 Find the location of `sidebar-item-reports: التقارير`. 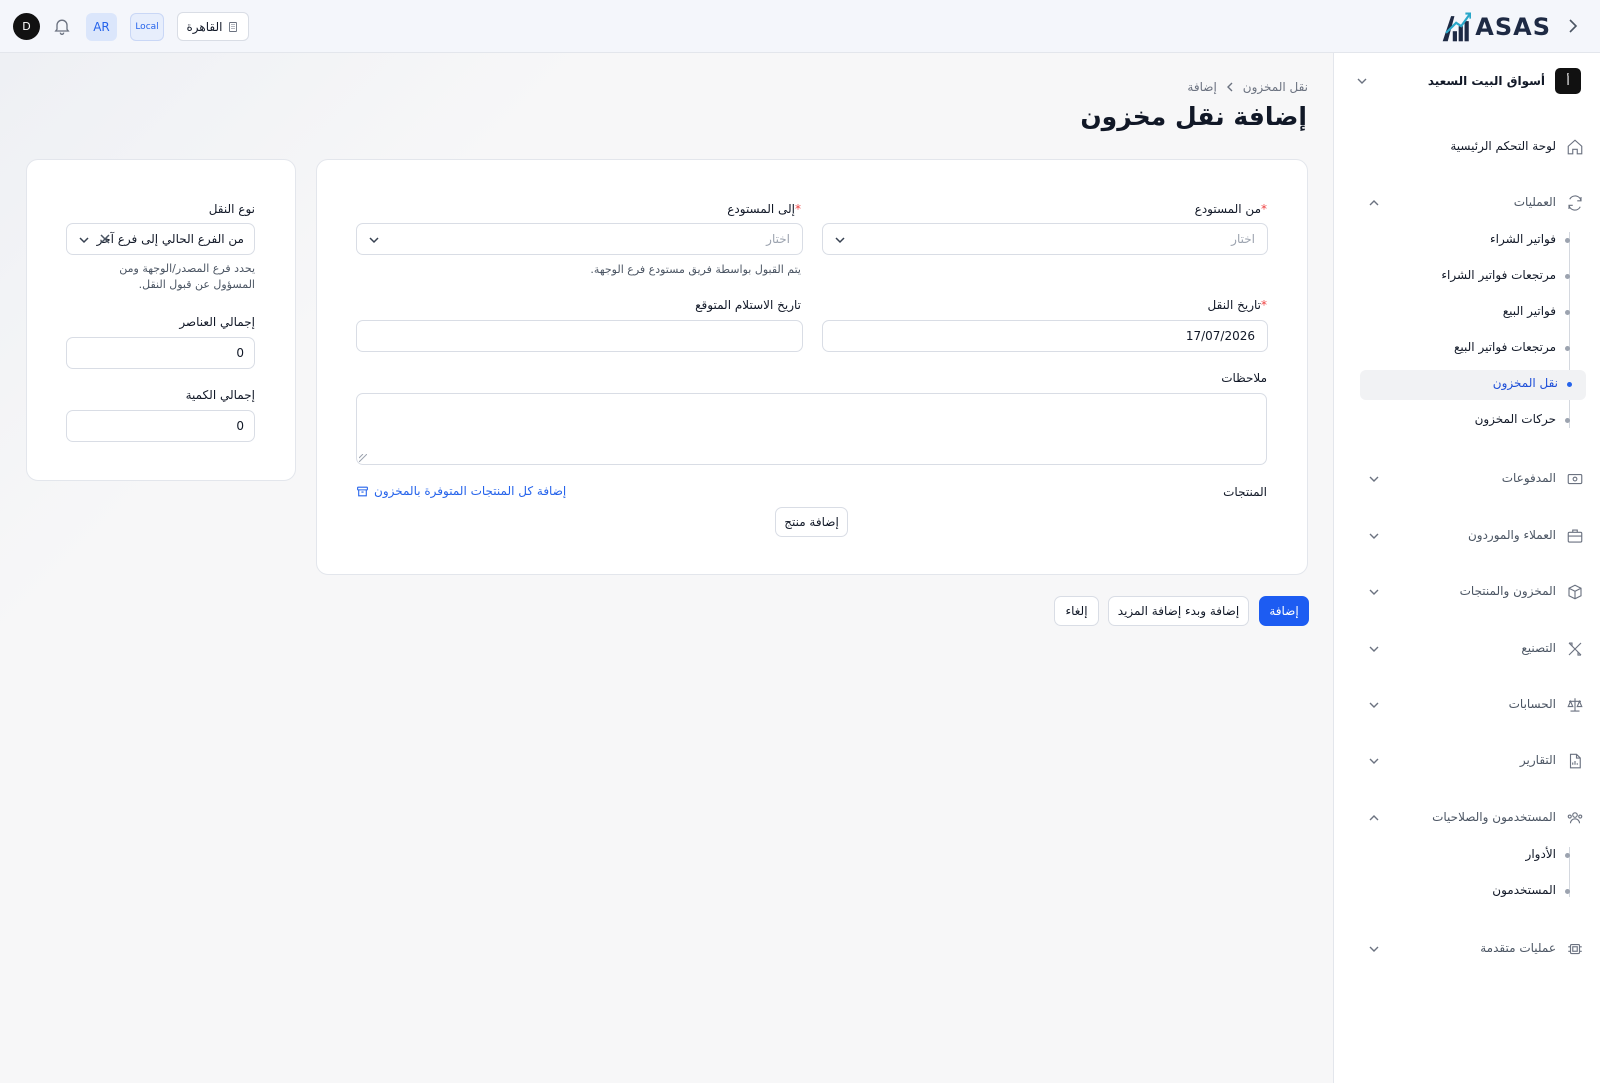

sidebar-item-reports: التقارير is located at coordinates (1472, 761).